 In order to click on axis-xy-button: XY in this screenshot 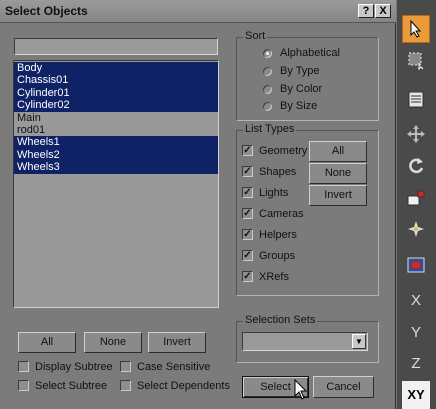, I will do `click(416, 395)`.